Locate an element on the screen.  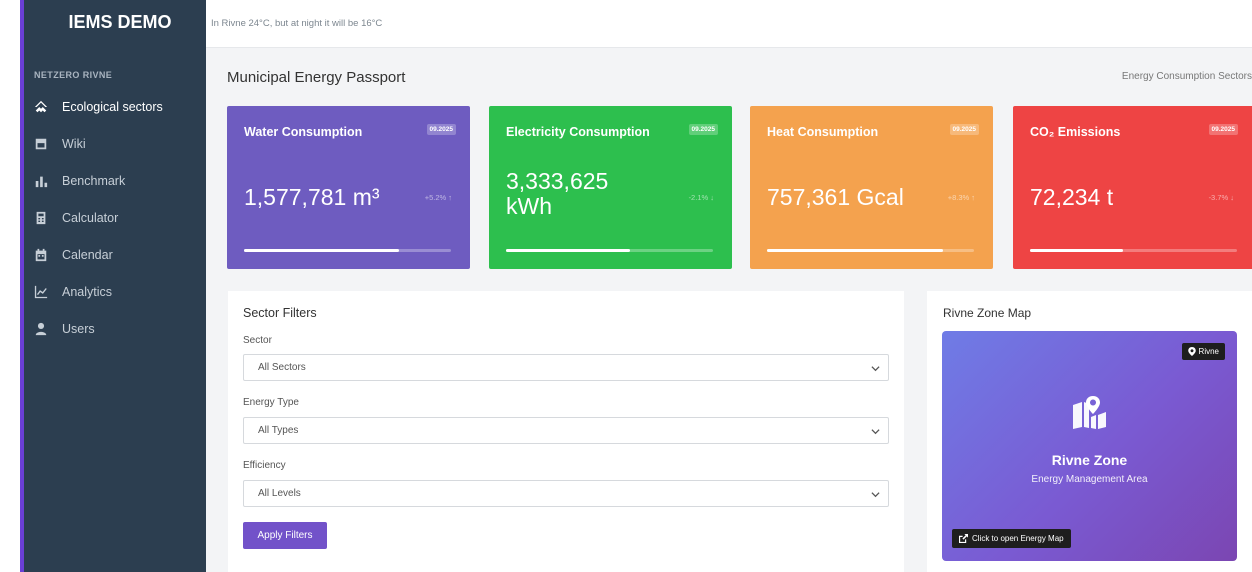
apply-filters-button: Apply Filters is located at coordinates (285, 535).